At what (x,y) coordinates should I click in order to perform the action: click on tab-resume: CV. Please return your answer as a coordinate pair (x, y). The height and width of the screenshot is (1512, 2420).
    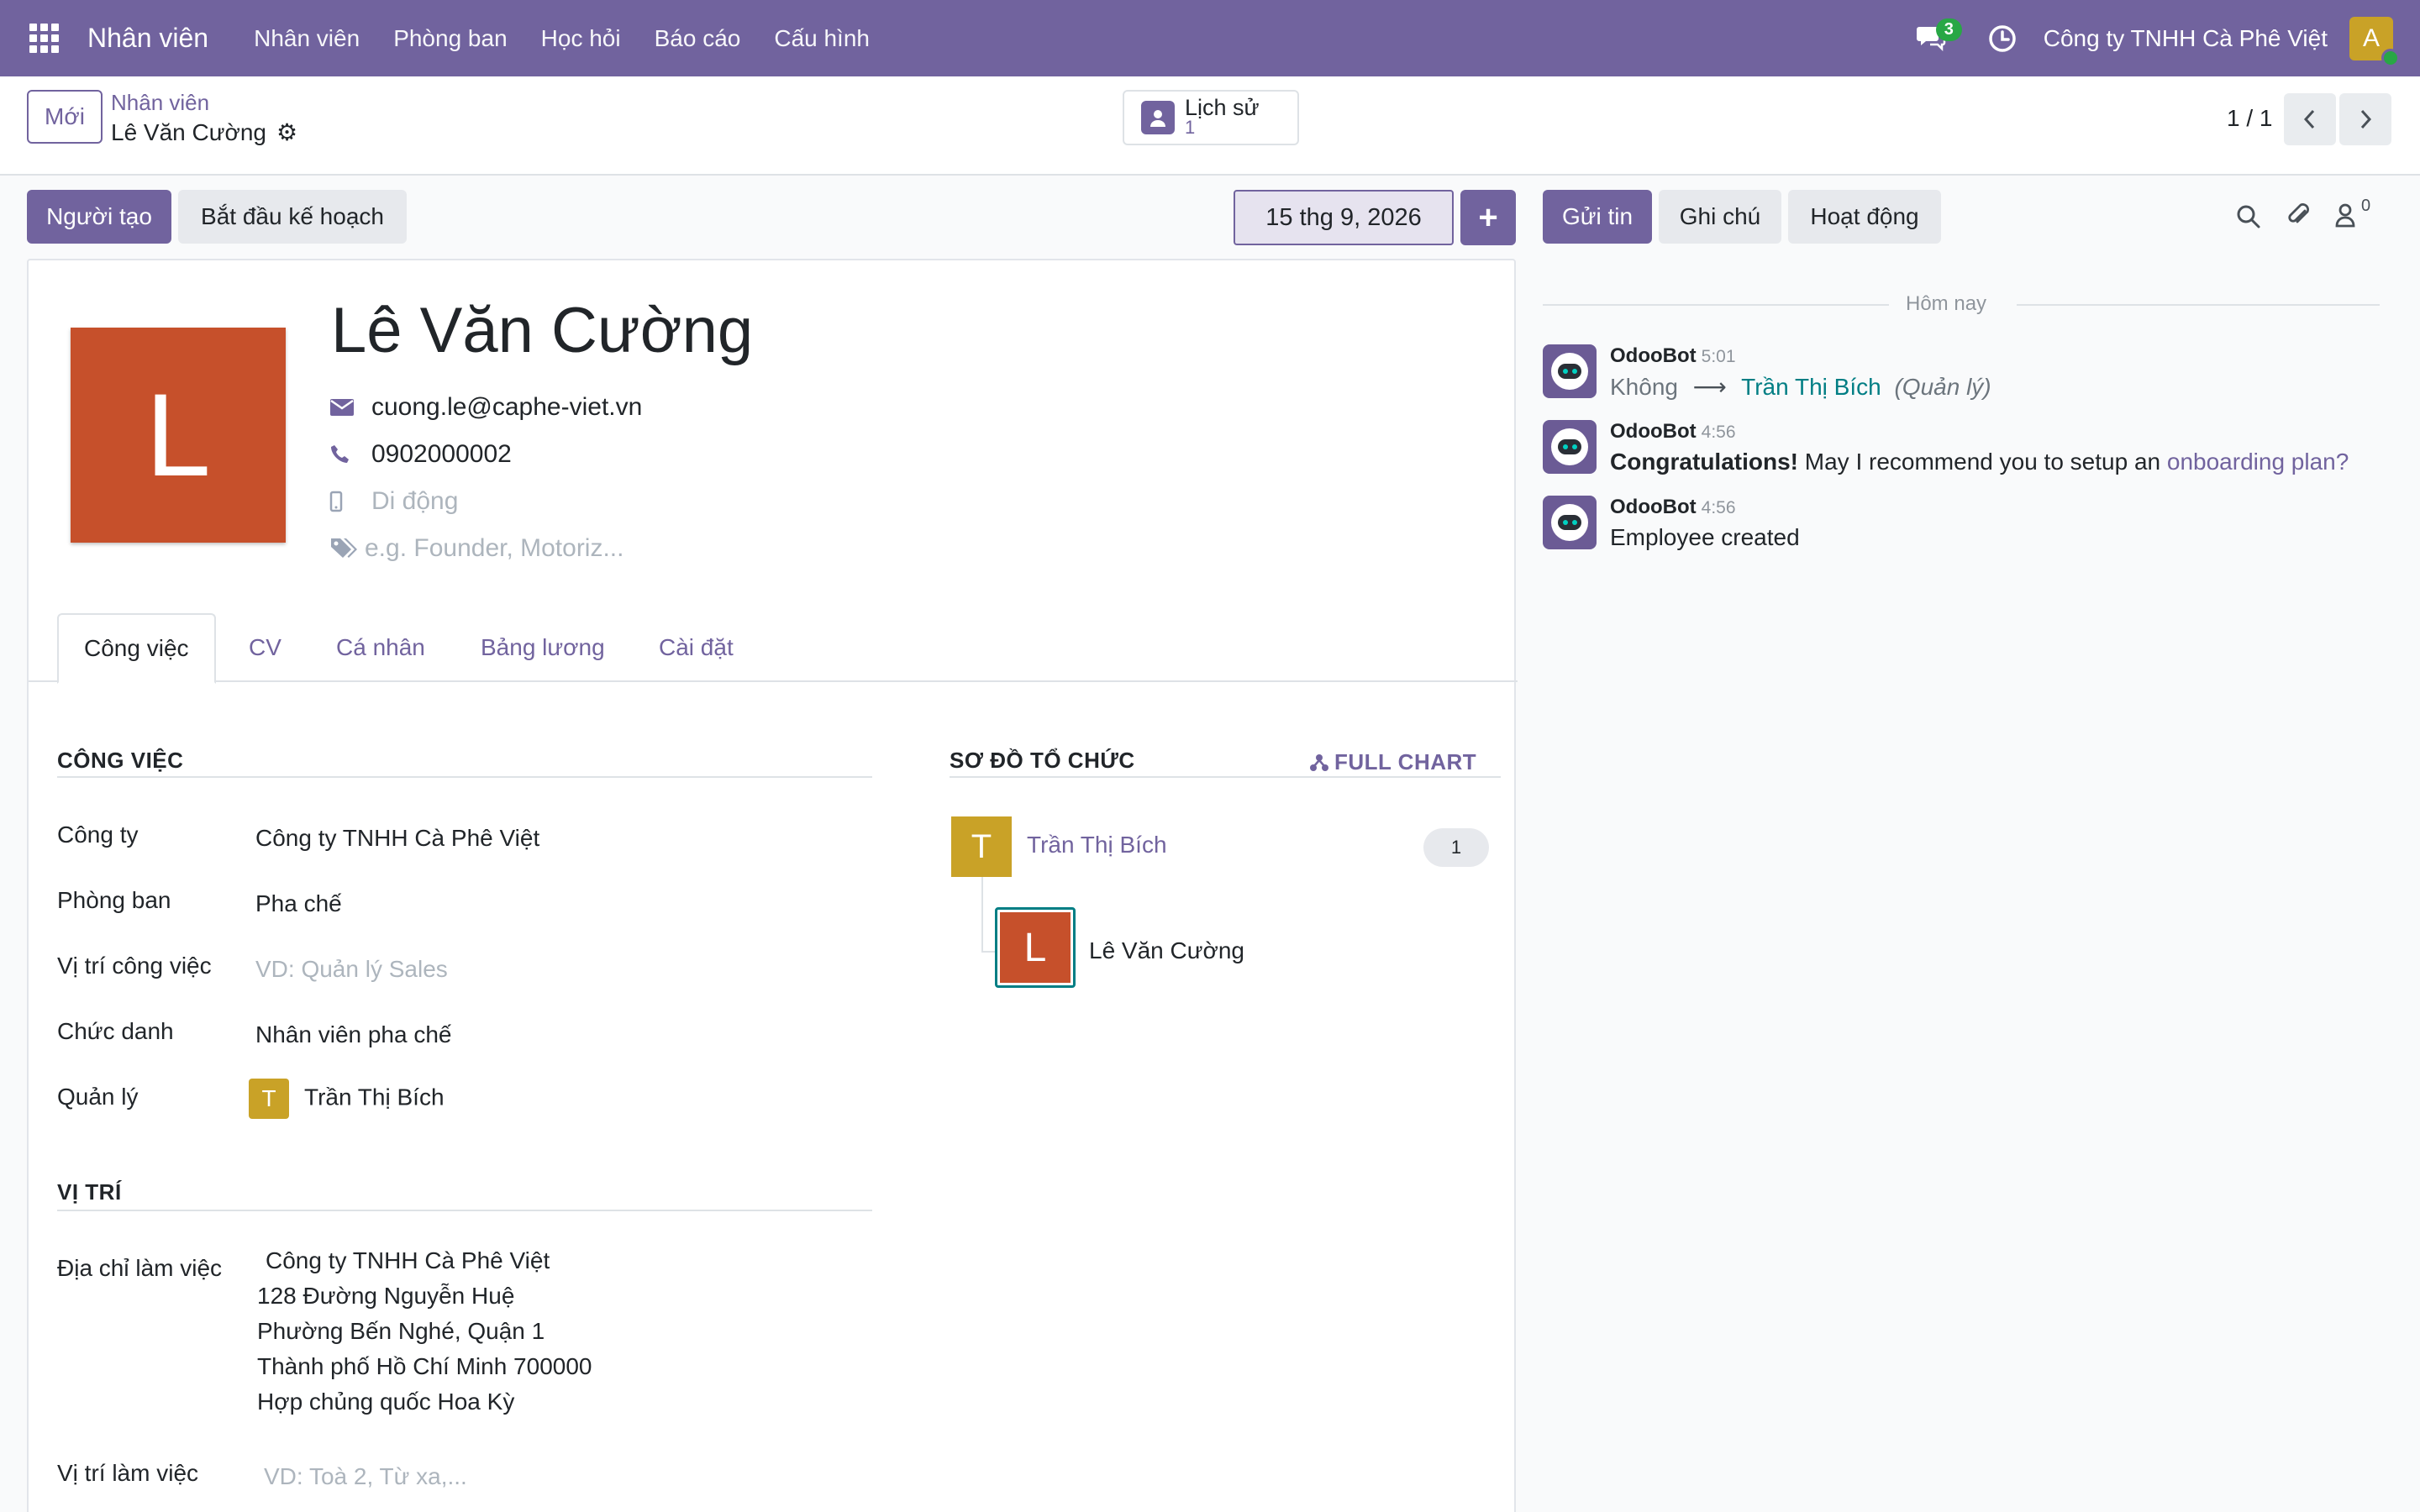
    Looking at the image, I should click on (265, 647).